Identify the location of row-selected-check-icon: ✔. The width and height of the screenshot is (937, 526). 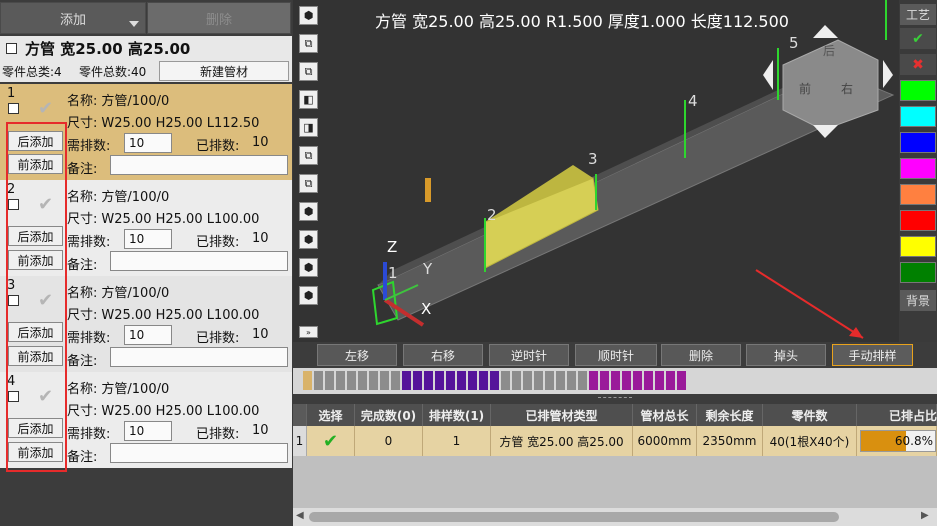
(331, 441).